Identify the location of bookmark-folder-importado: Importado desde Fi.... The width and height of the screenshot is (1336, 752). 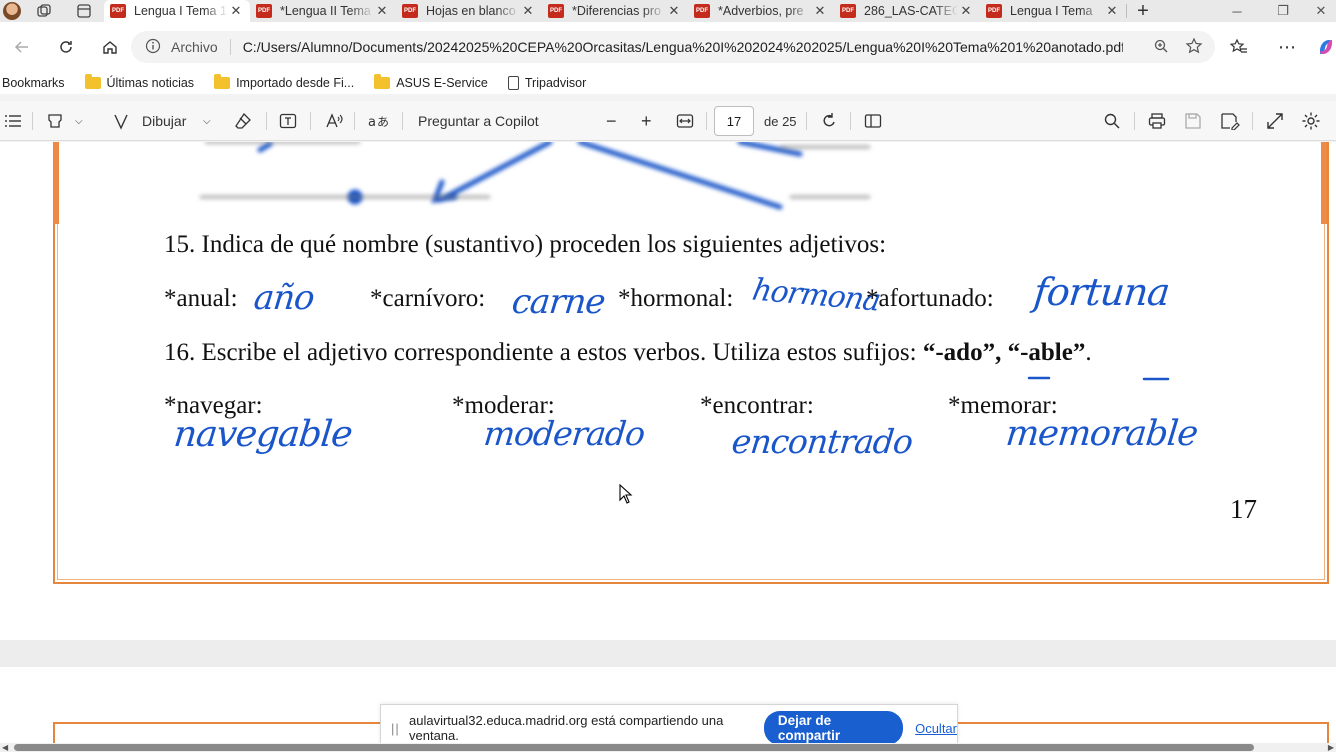
(284, 82).